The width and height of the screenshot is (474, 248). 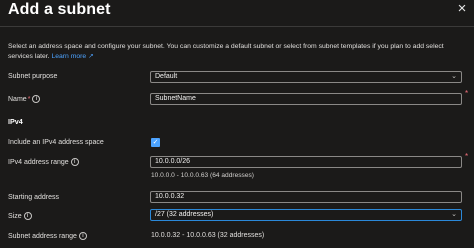 What do you see at coordinates (462, 9) in the screenshot?
I see `close-icon: ×` at bounding box center [462, 9].